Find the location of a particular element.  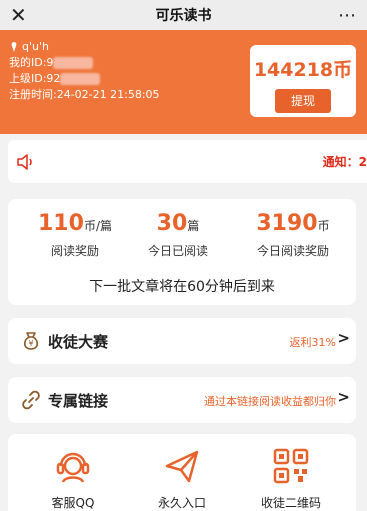

apprentice-contest-row: ¥ 收徒大赛 返利31% > is located at coordinates (182, 341).